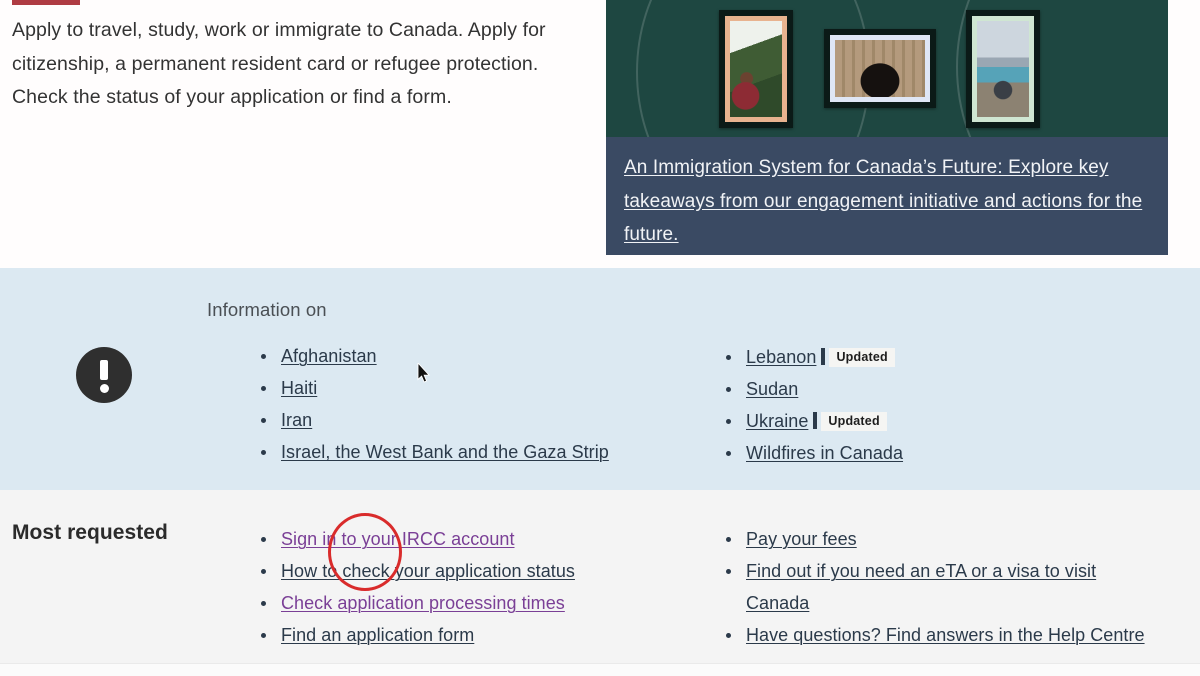  What do you see at coordinates (801, 539) in the screenshot?
I see `link-pay-your-fees: Pay your fees` at bounding box center [801, 539].